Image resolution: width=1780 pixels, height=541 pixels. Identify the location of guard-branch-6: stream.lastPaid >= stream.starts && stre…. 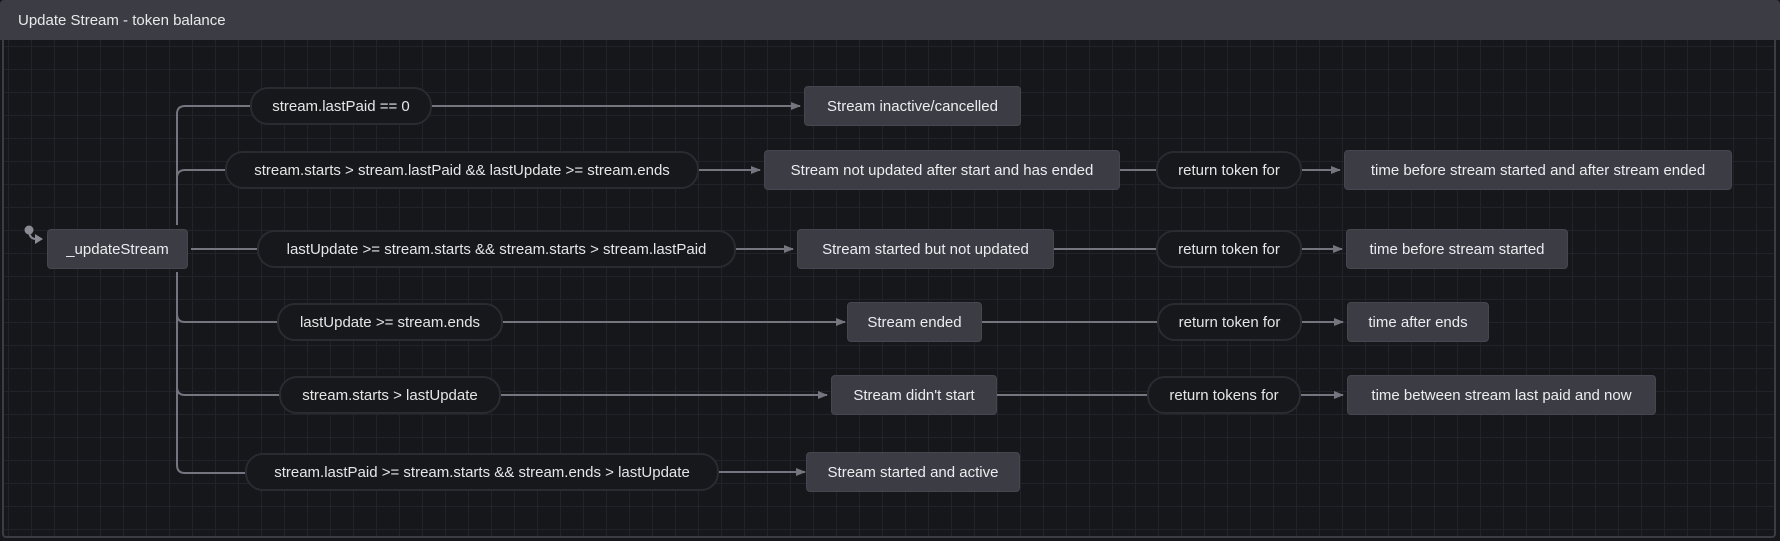
(482, 472).